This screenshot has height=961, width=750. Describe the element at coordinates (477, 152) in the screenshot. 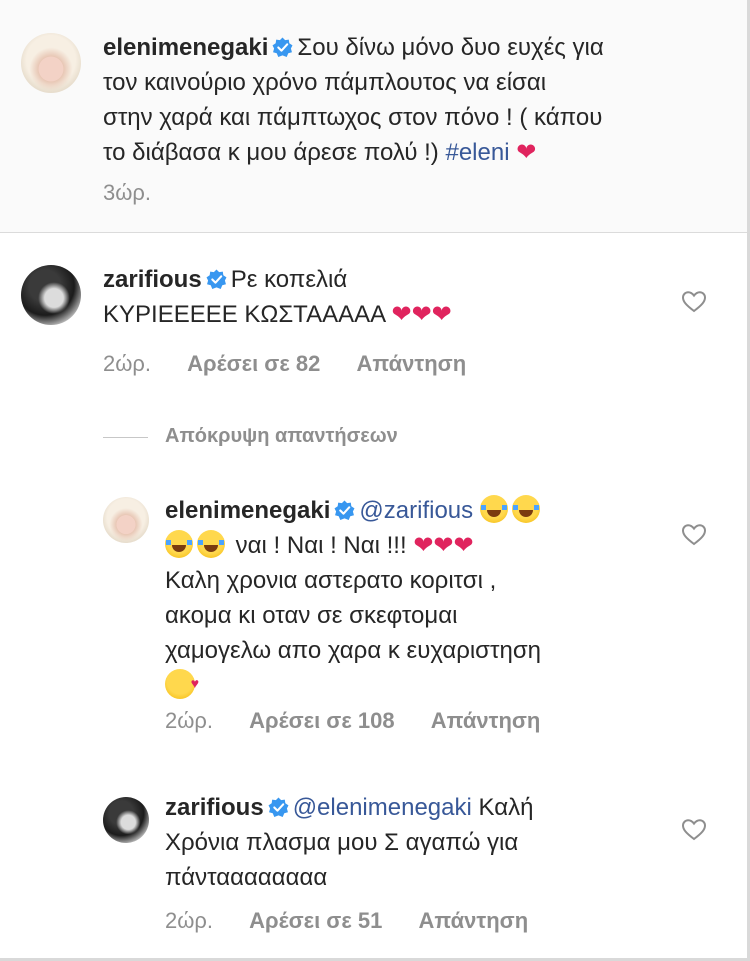

I see `hashtag-link: #eleni` at that location.